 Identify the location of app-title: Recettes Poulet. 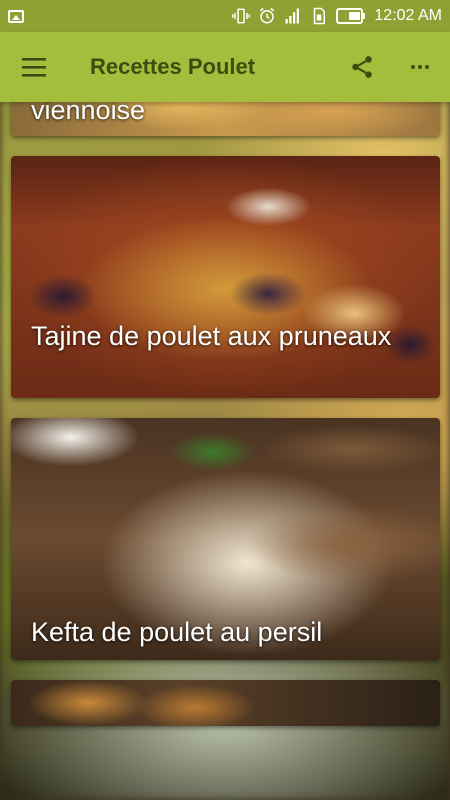
(173, 66).